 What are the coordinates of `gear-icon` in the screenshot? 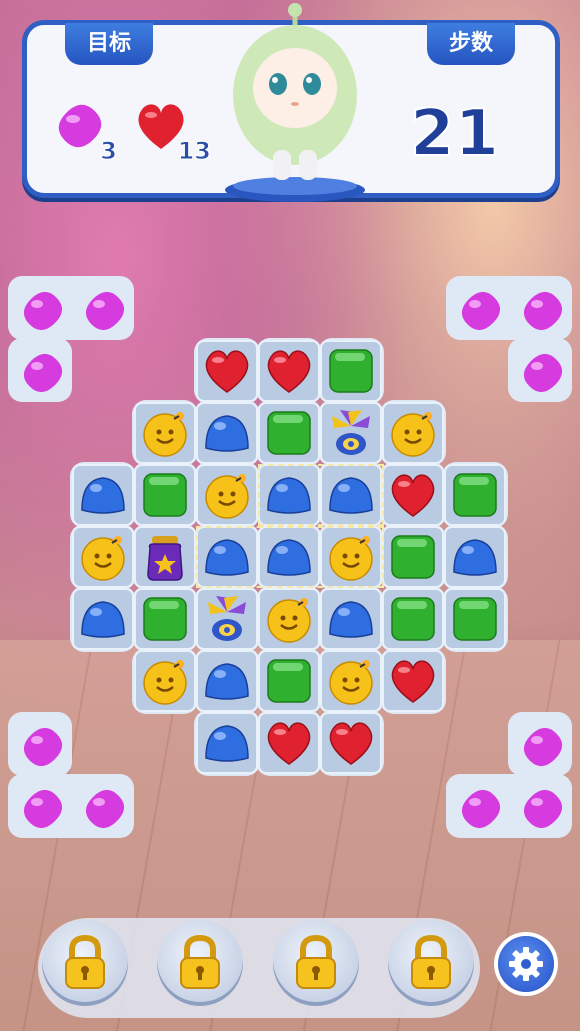 It's located at (526, 964).